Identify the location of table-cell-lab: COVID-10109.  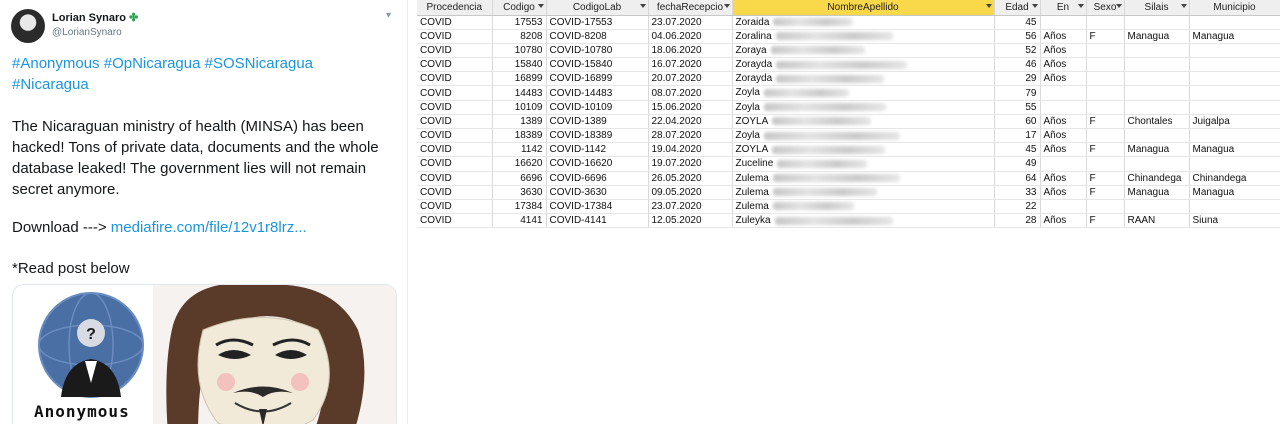
(597, 107).